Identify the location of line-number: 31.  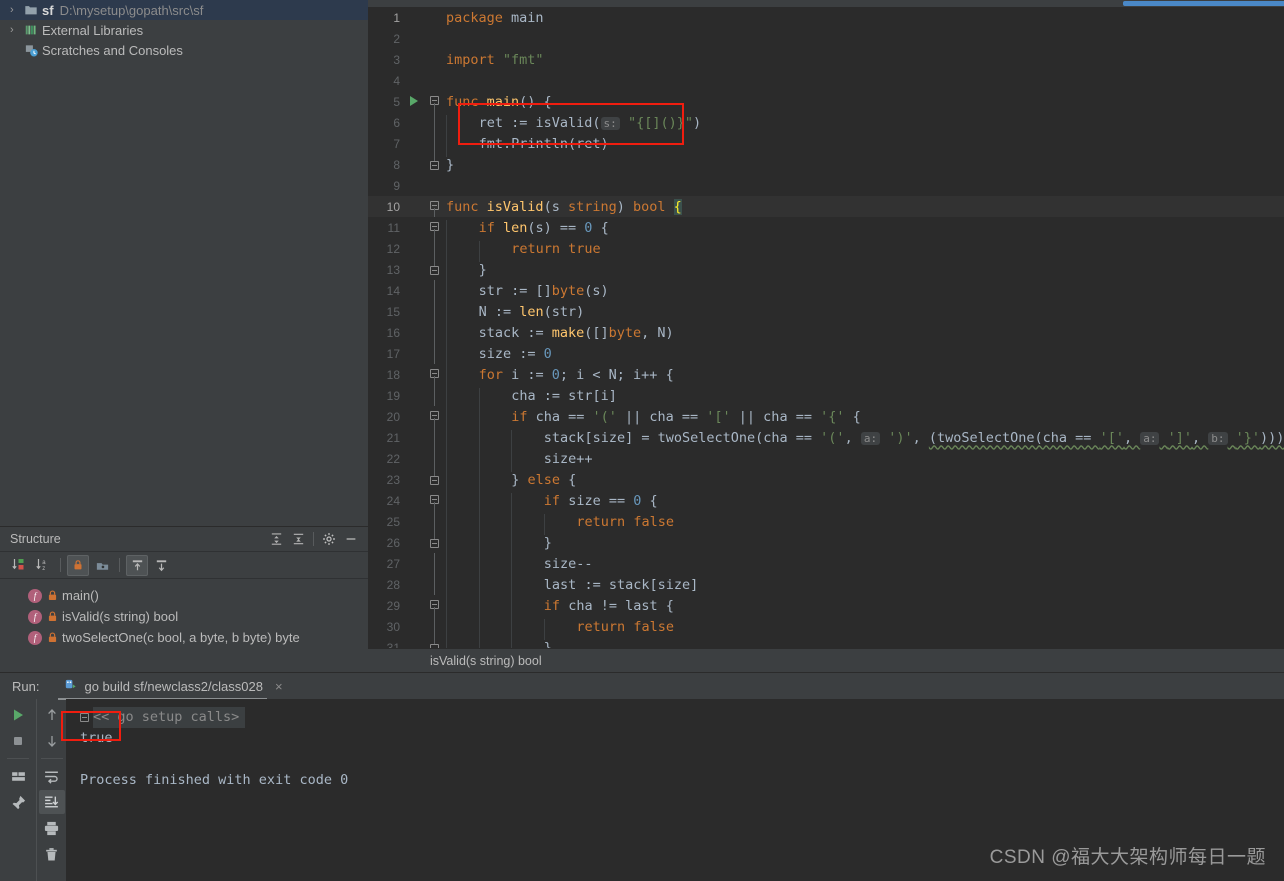
(393, 644).